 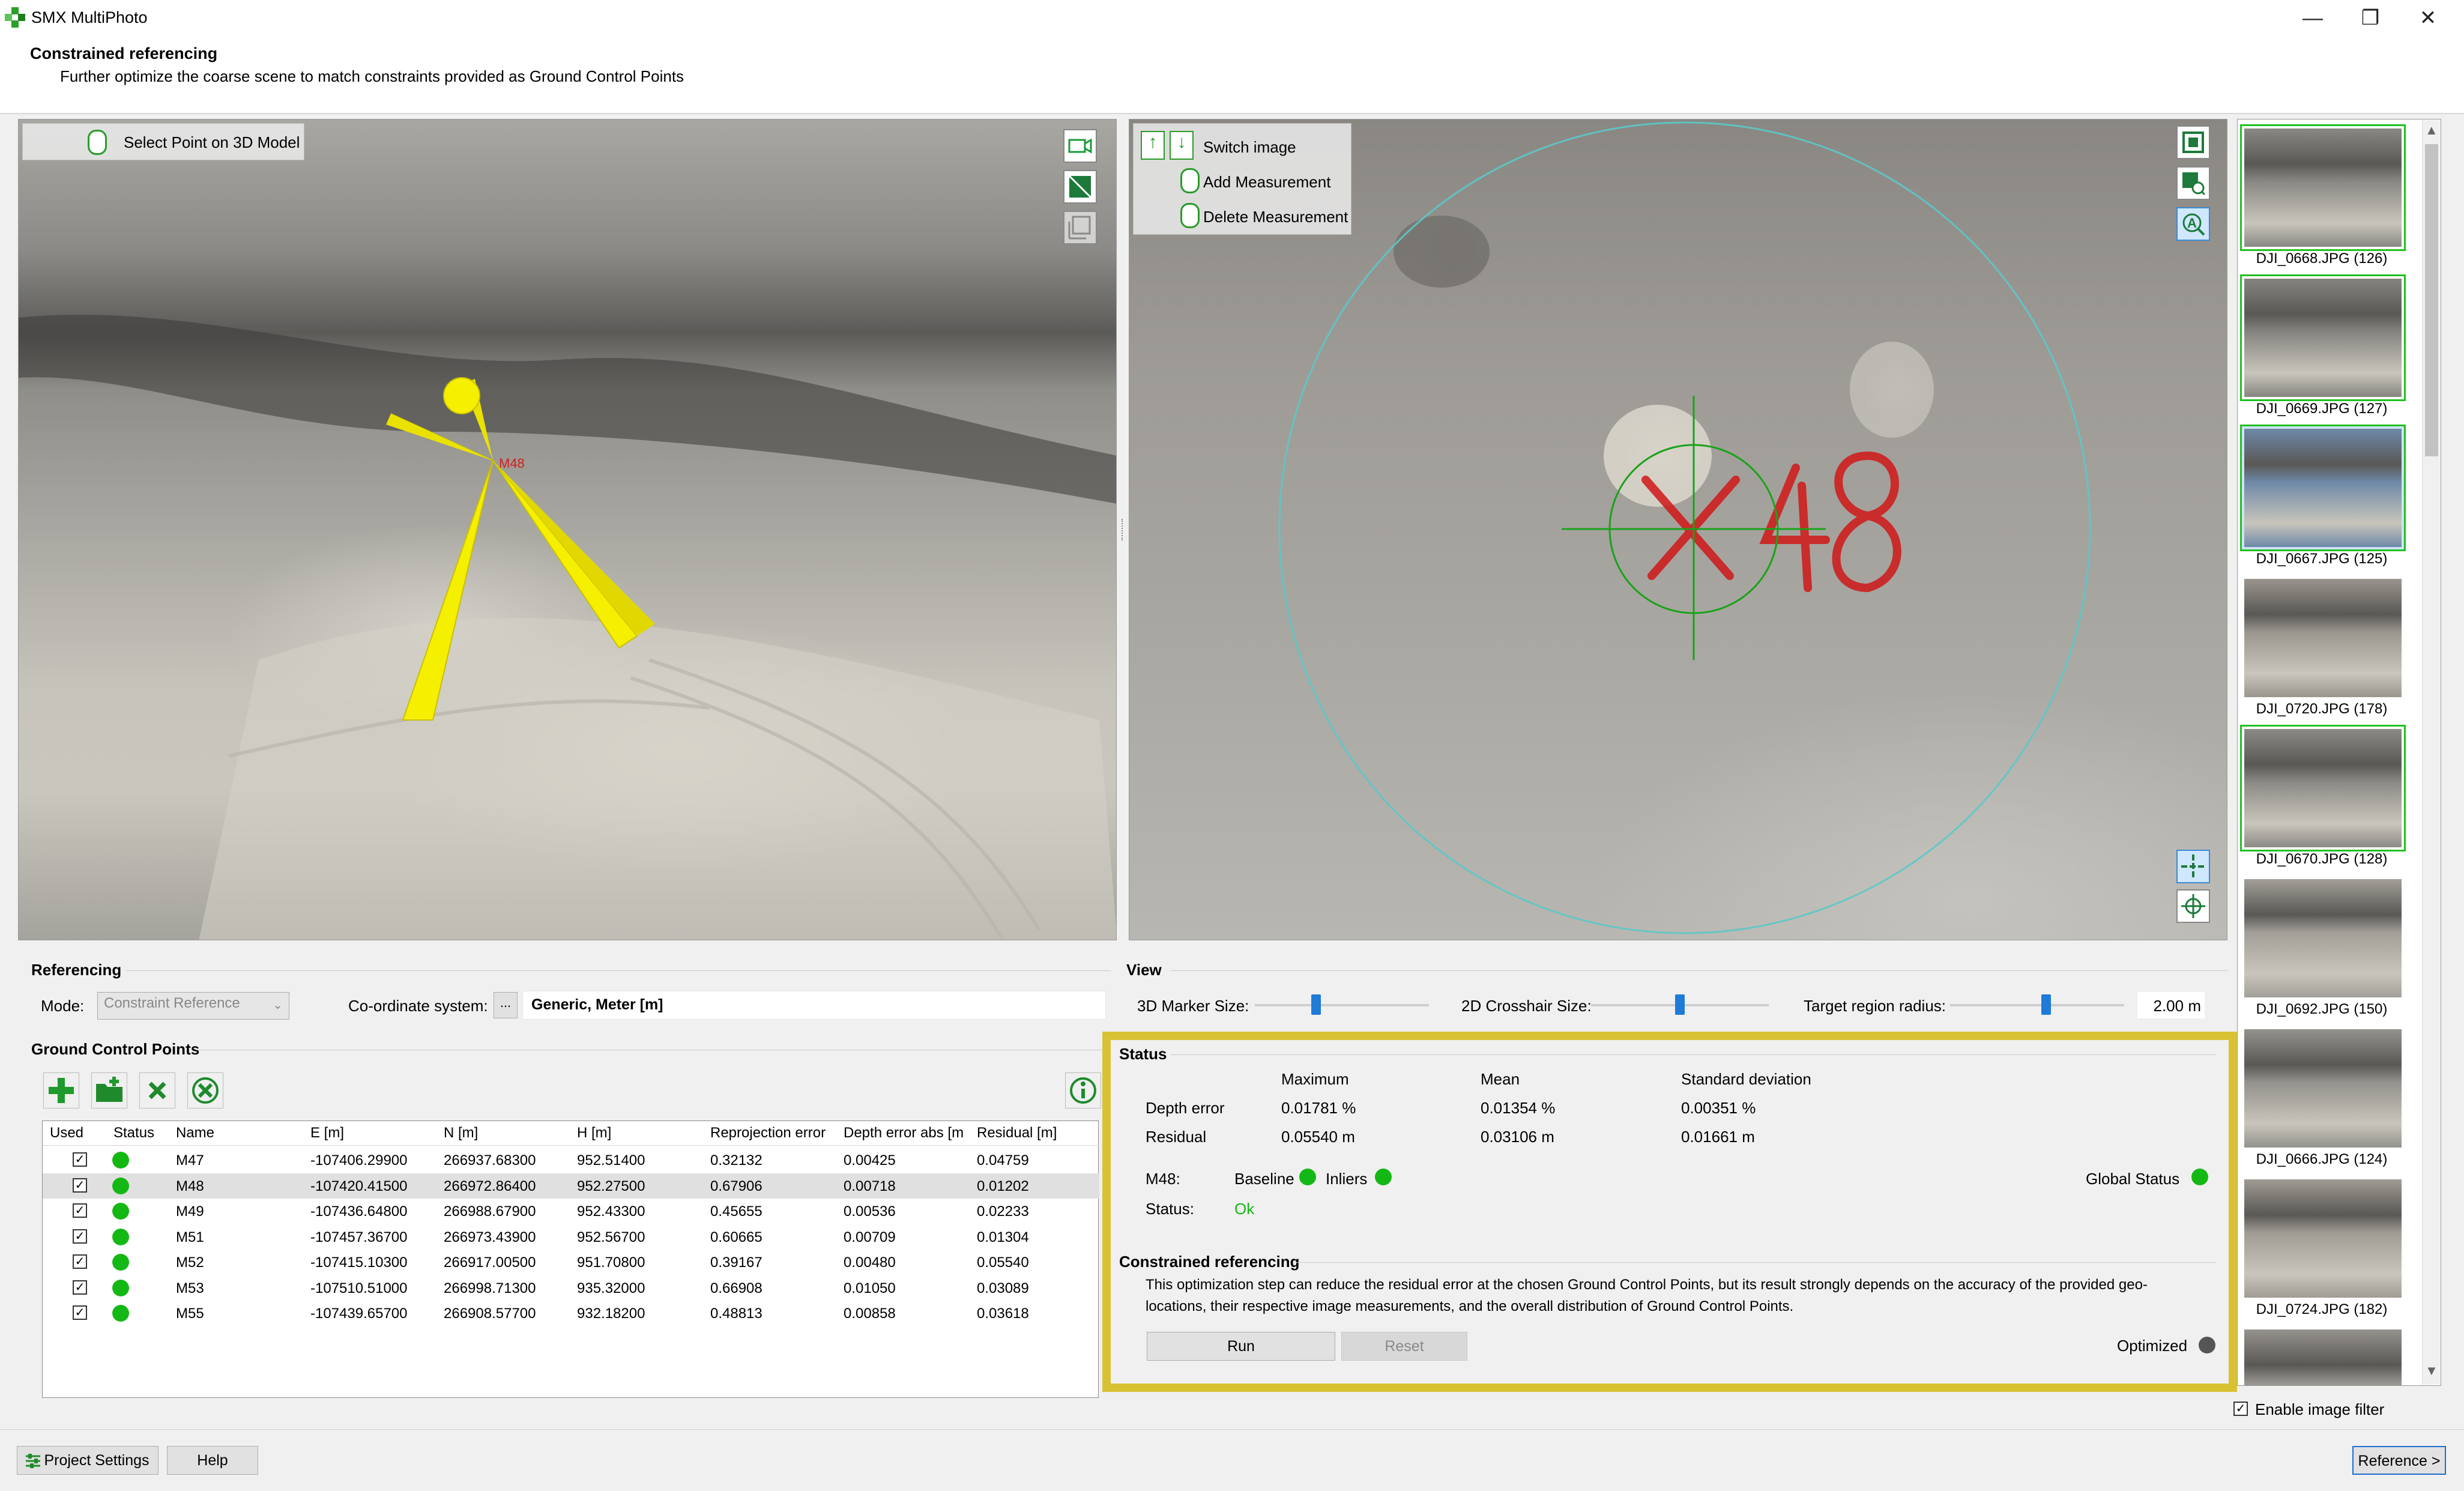 I want to click on target-radius-slider, so click(x=2037, y=1005).